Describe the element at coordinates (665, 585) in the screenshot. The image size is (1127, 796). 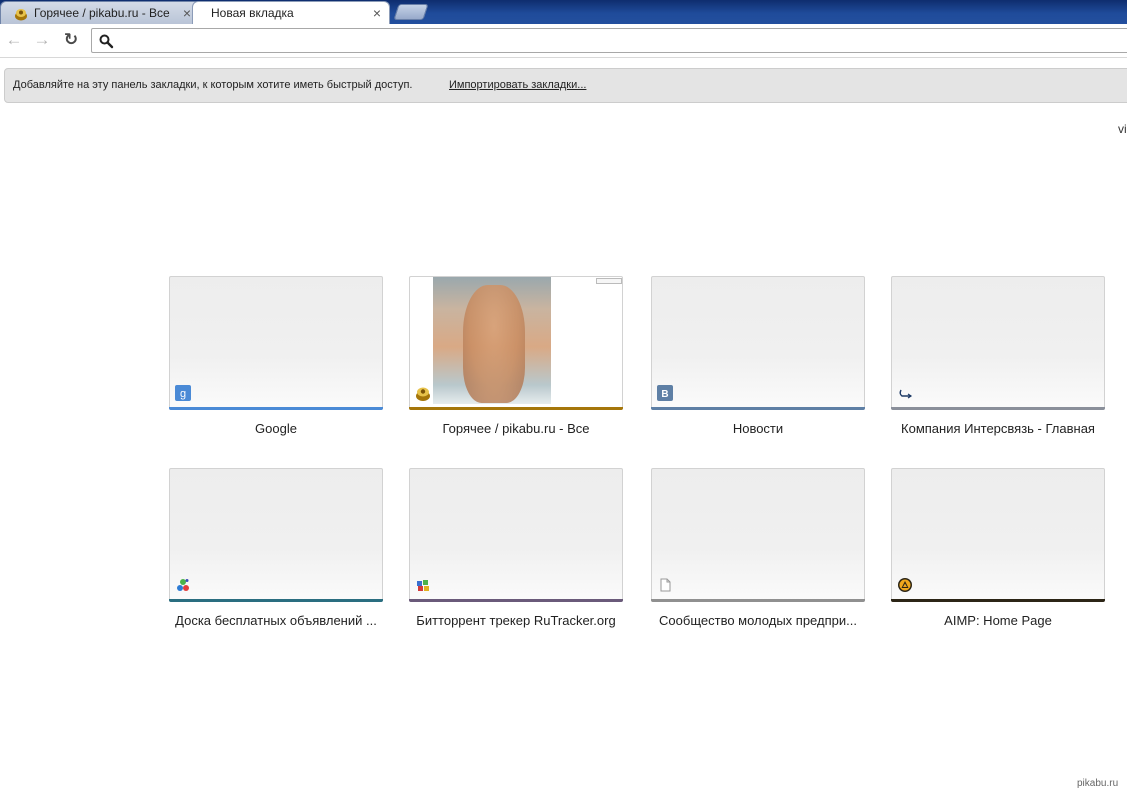
I see `page-icon` at that location.